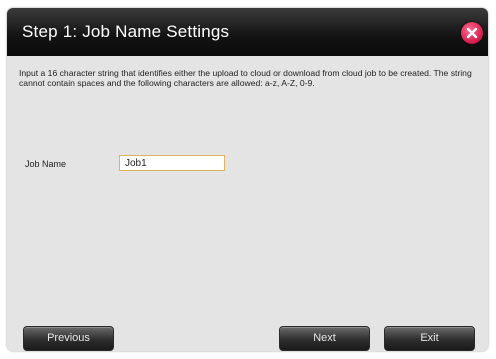 The width and height of the screenshot is (496, 359). I want to click on dialog-title: Step 1: Job Name Settings, so click(126, 31).